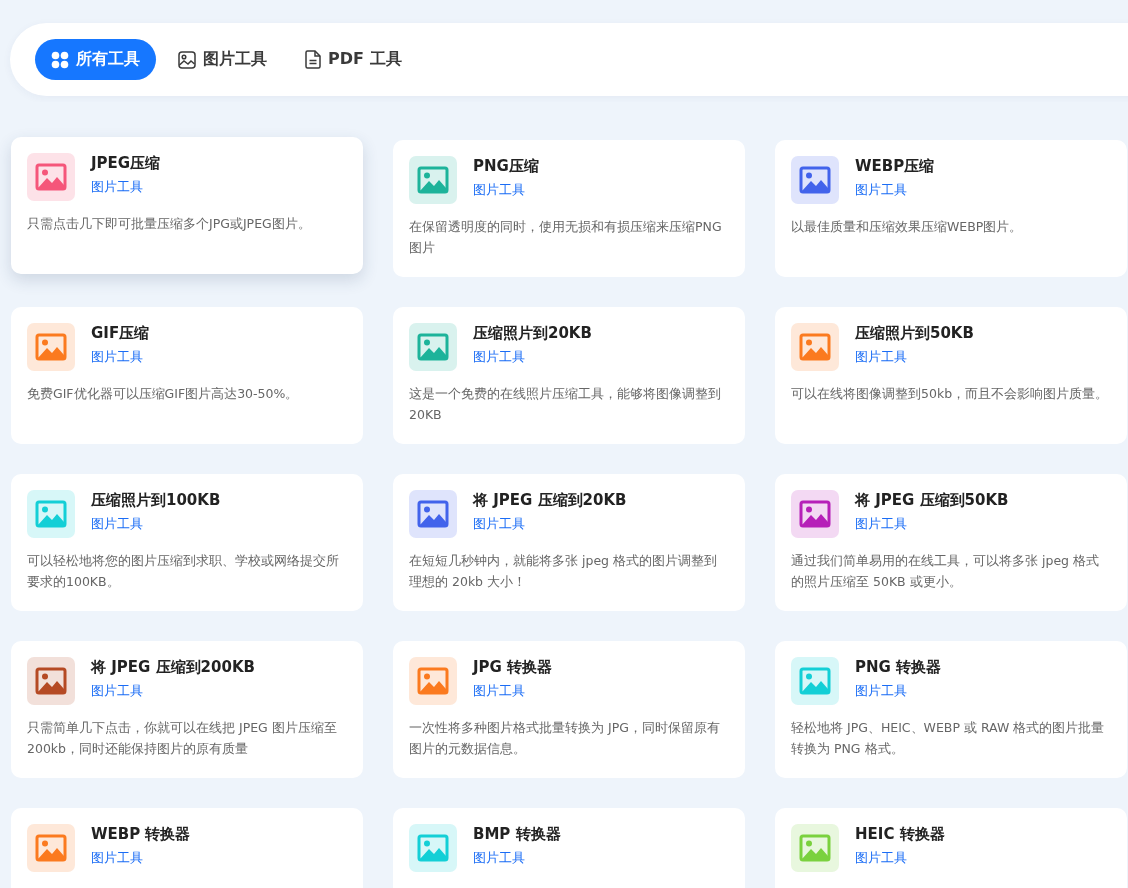  I want to click on tab: 所有工具, so click(95, 59).